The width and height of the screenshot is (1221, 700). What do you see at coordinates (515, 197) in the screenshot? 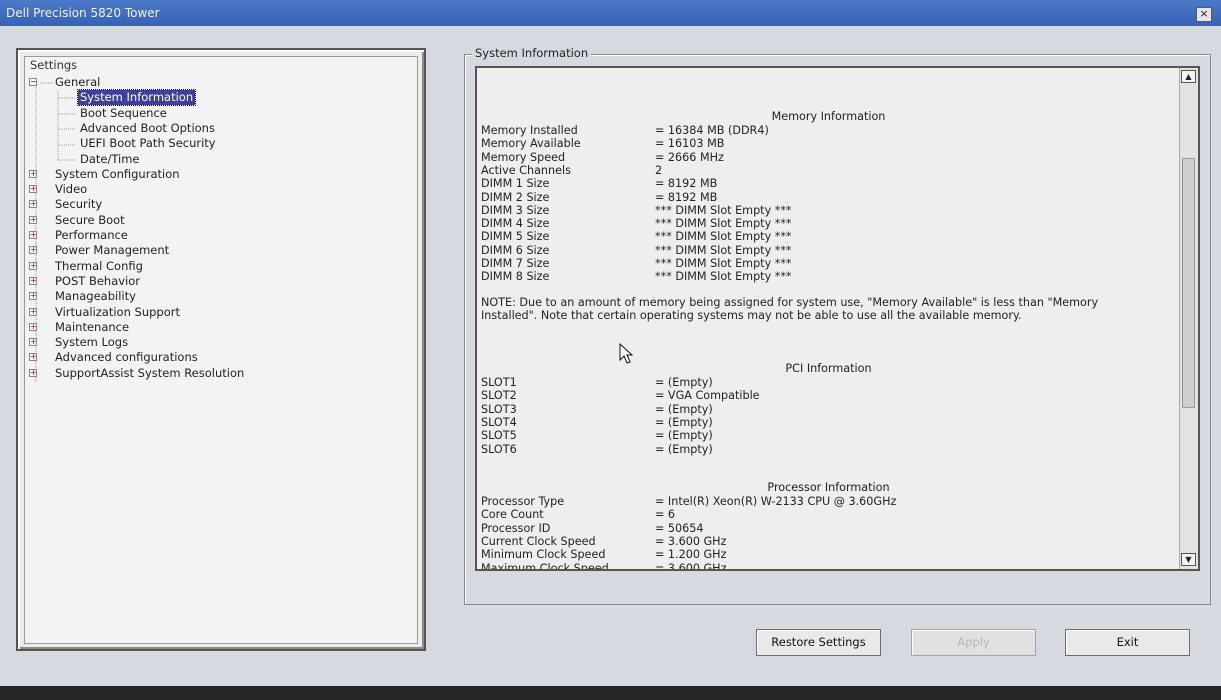
I see `field-label: DIMM 2 Size` at bounding box center [515, 197].